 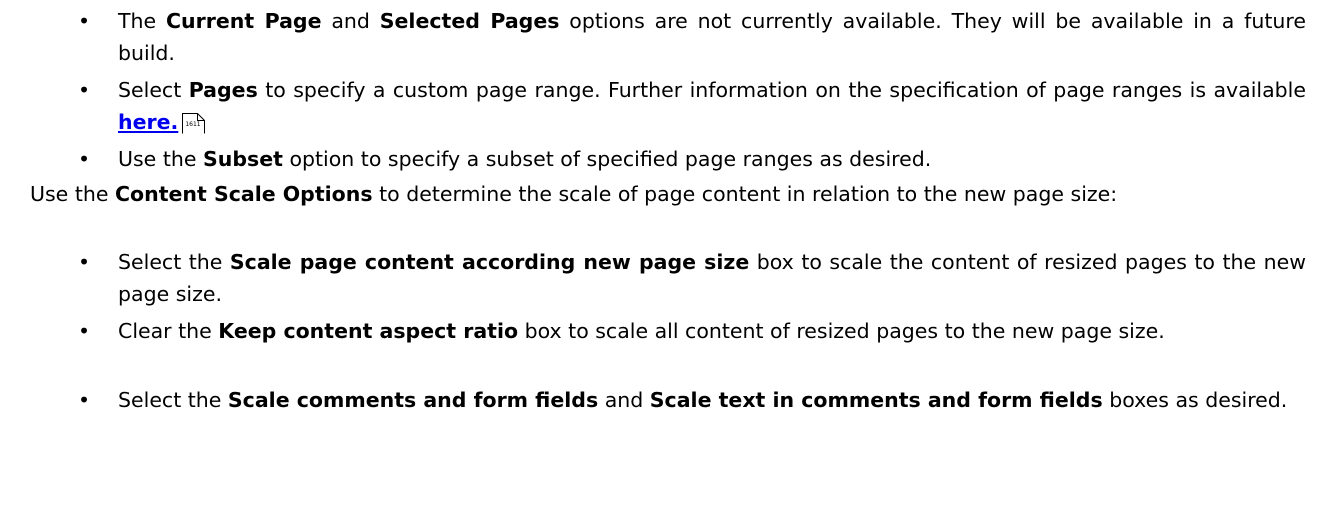 What do you see at coordinates (142, 21) in the screenshot?
I see `text-segment: The` at bounding box center [142, 21].